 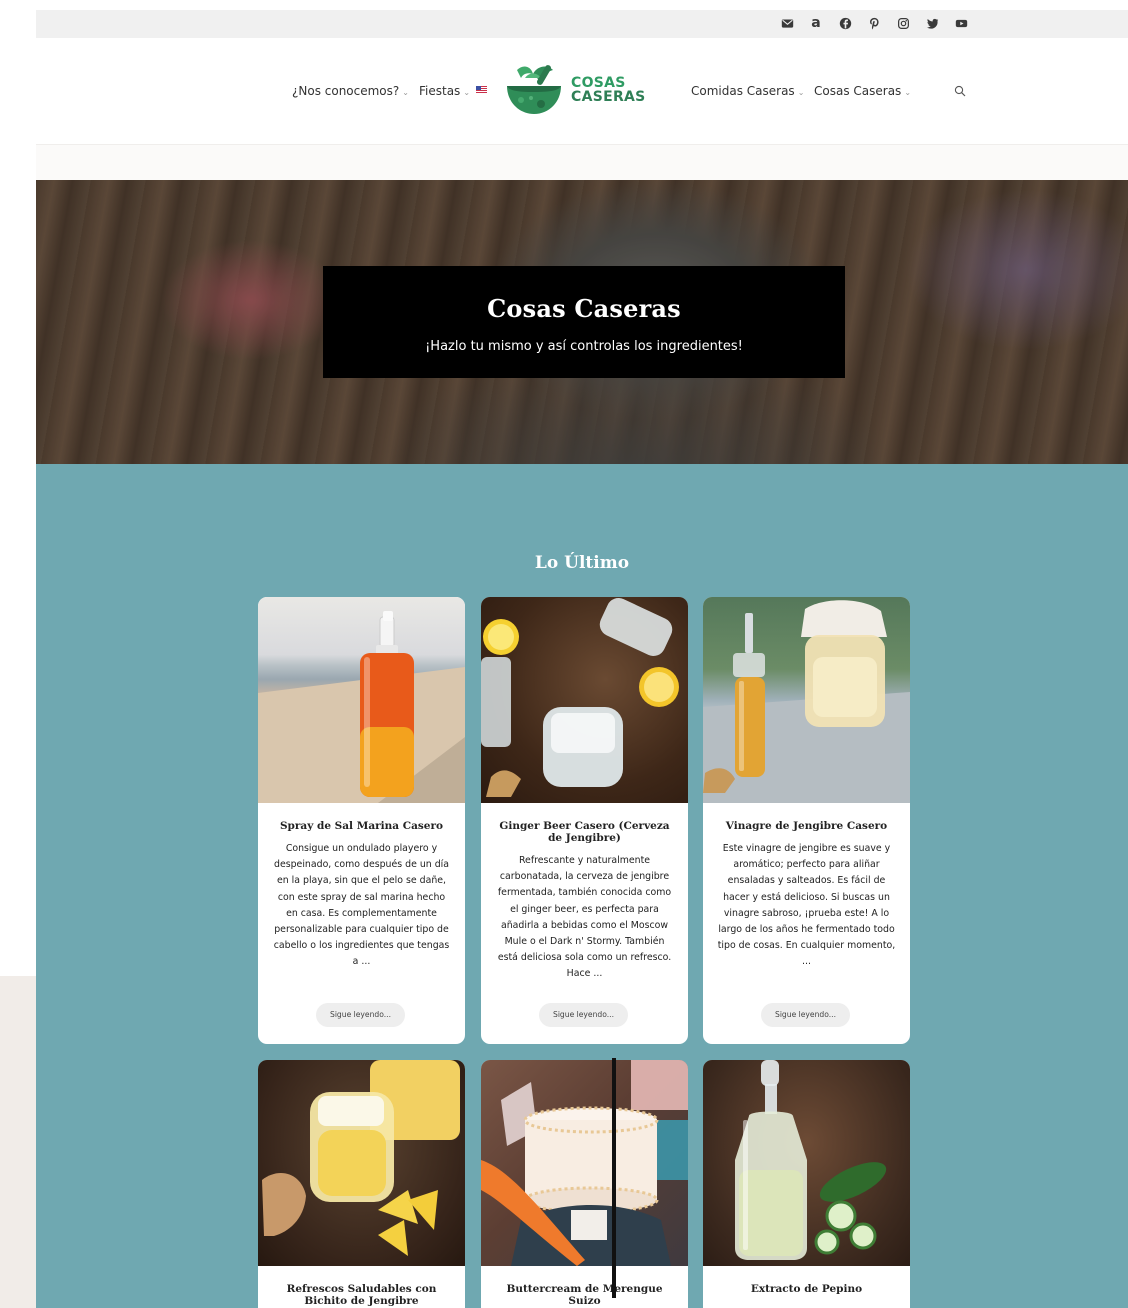 I want to click on nav-parties-label: Fiestas, so click(x=440, y=91).